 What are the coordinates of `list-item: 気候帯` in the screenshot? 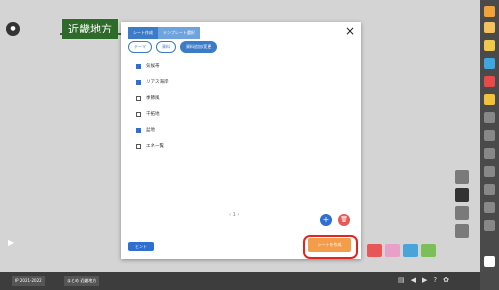 It's located at (152, 66).